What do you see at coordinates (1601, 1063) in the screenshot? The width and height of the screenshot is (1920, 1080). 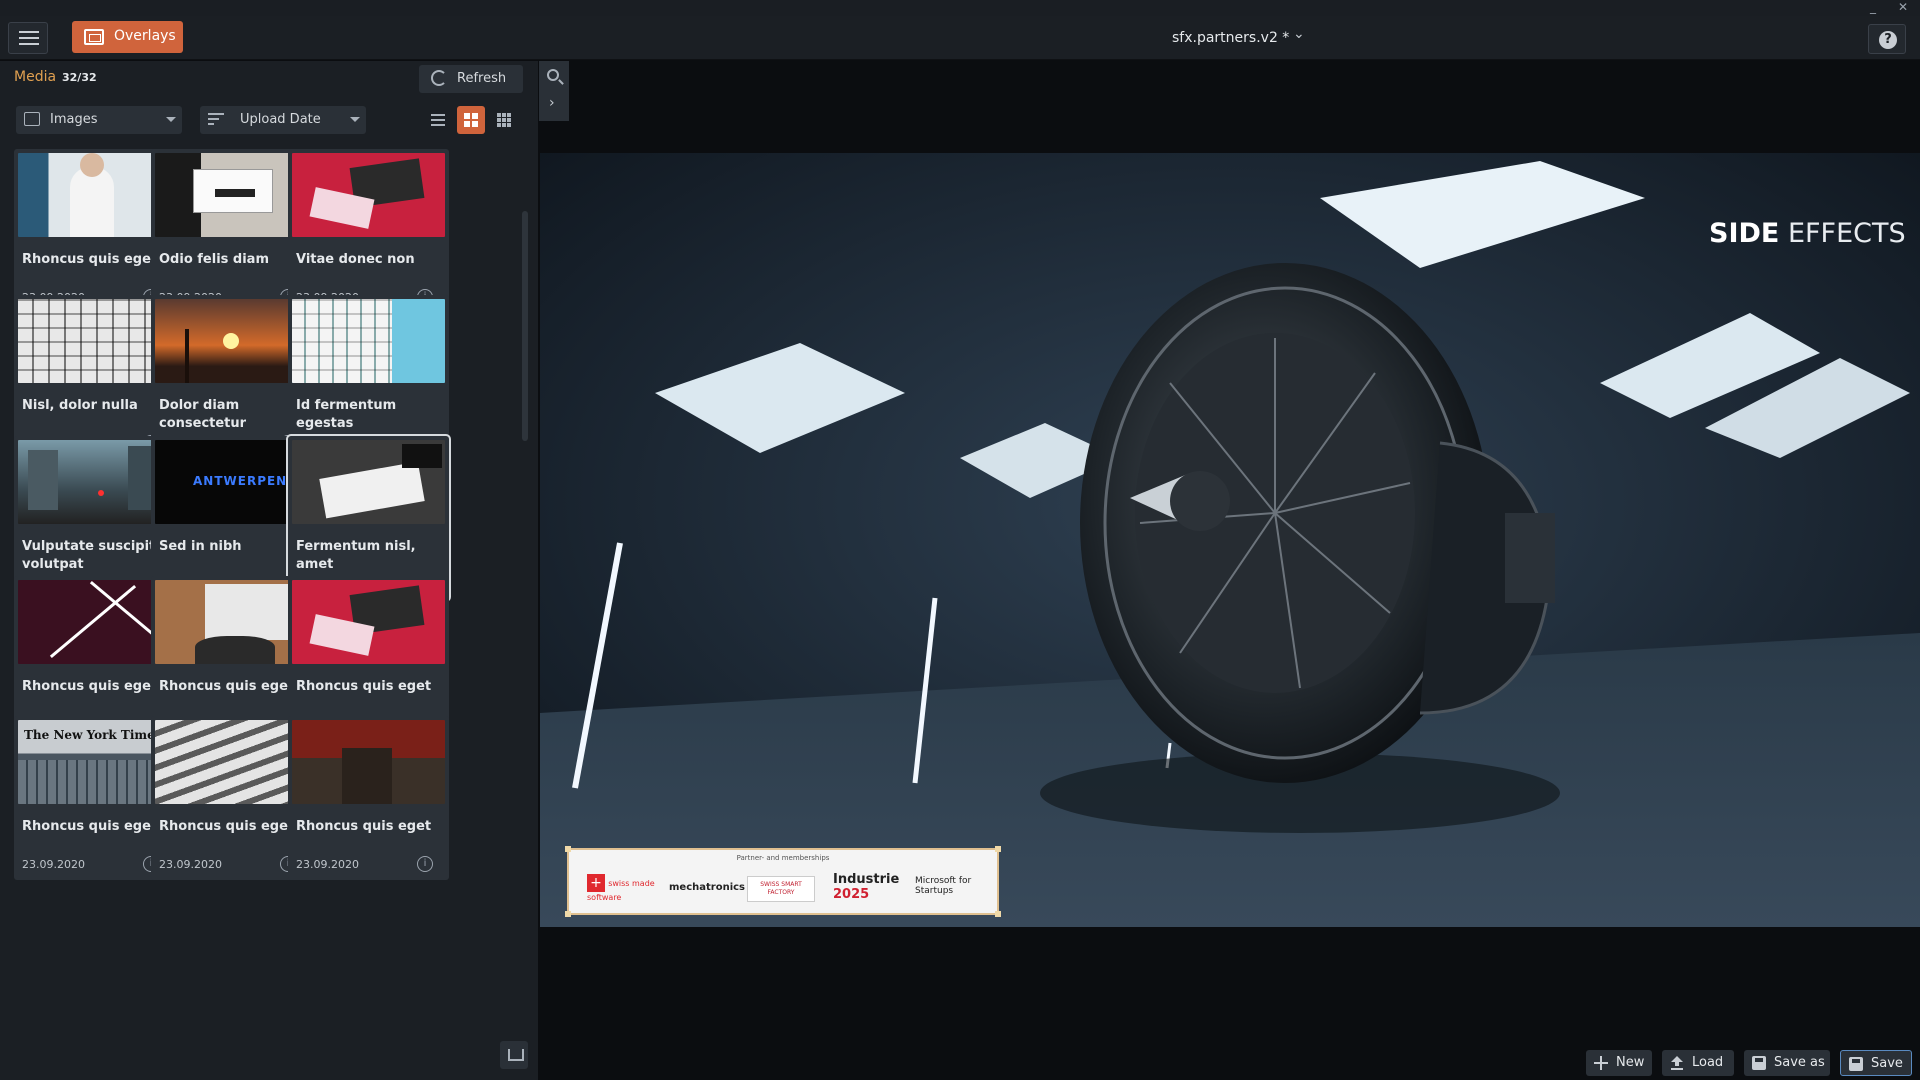 I see `plus-icon` at bounding box center [1601, 1063].